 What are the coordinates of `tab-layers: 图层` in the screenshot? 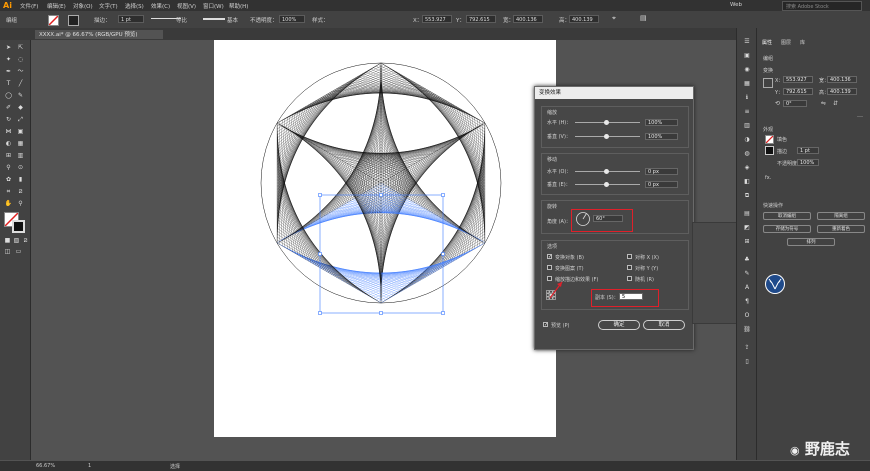 It's located at (786, 42).